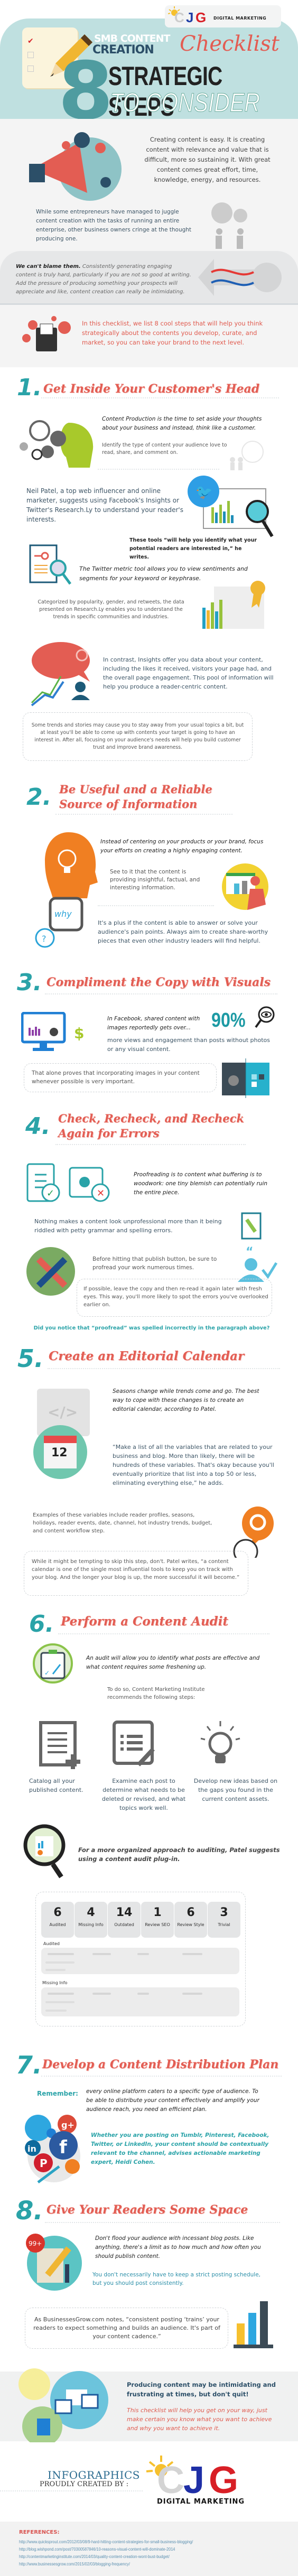 The height and width of the screenshot is (2576, 298). Describe the element at coordinates (38, 2128) in the screenshot. I see `twitter-icon` at that location.